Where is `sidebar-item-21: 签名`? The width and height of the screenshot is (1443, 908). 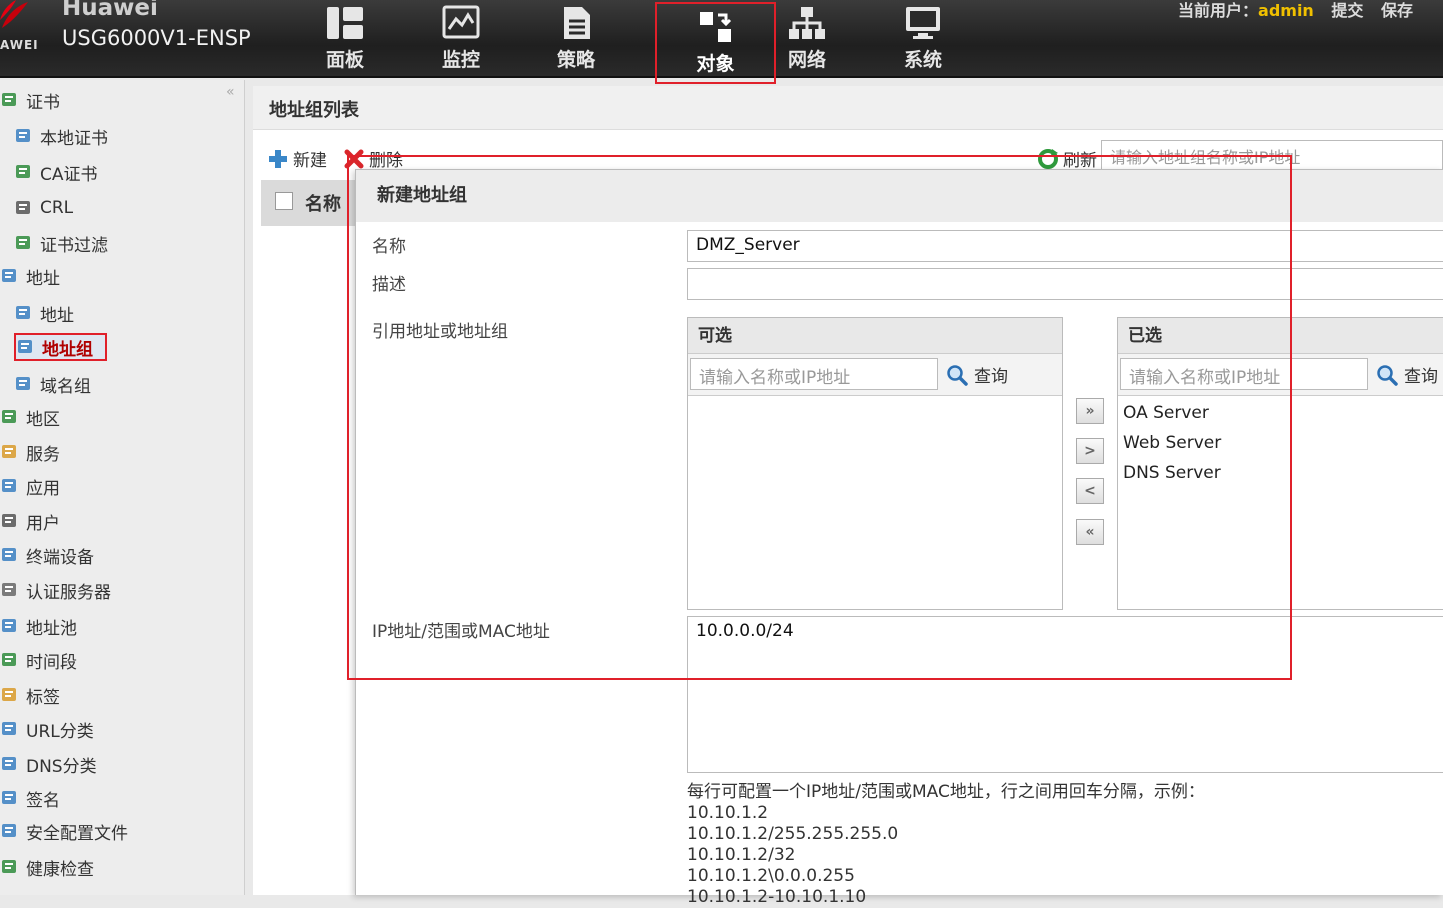 sidebar-item-21: 签名 is located at coordinates (30, 798).